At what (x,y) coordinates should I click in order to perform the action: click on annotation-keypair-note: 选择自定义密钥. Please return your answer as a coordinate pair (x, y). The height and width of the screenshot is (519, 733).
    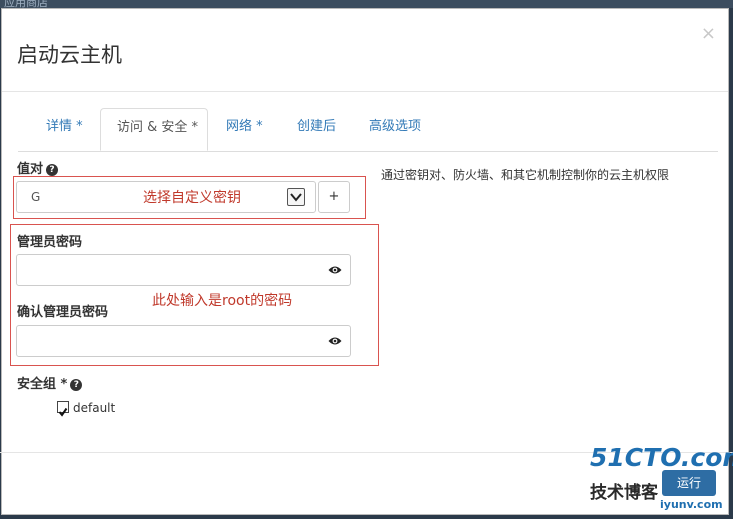
    Looking at the image, I should click on (192, 198).